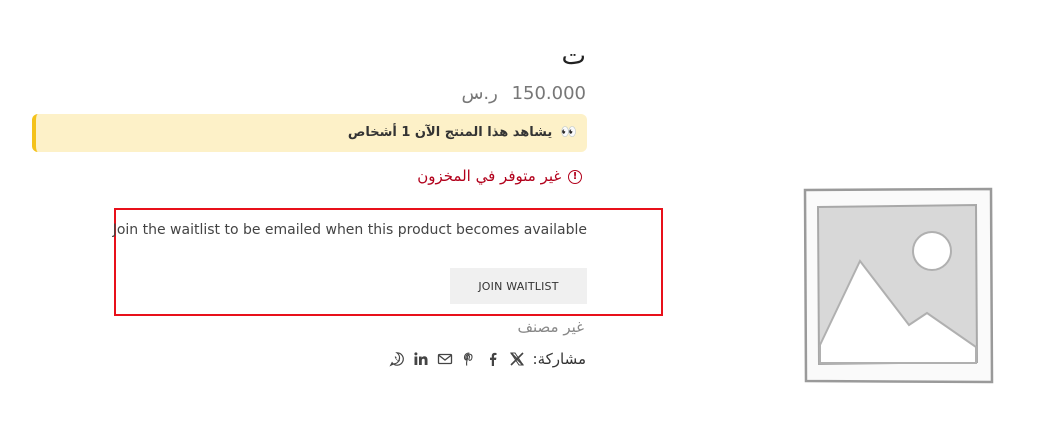 This screenshot has width=1056, height=439. I want to click on share-bar: مشاركة:, so click(487, 359).